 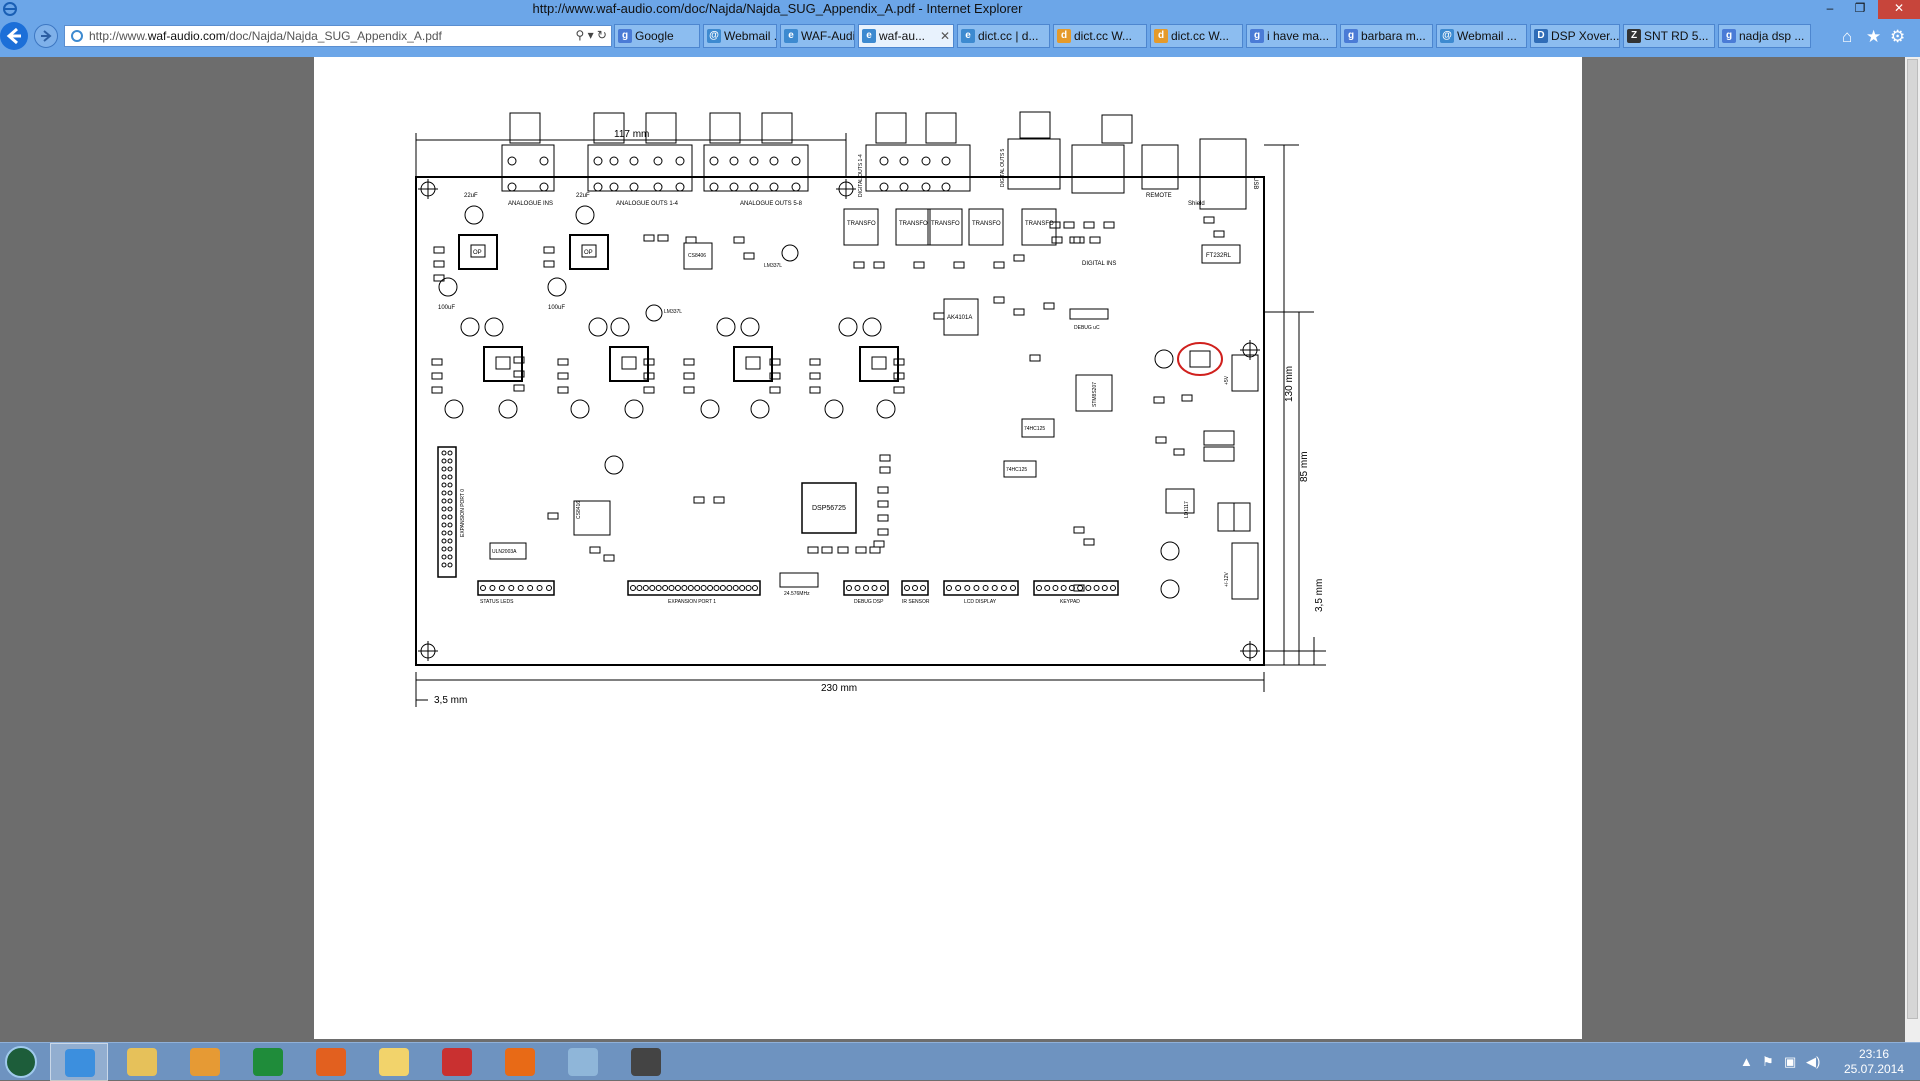 I want to click on app-satellite-icon, so click(x=646, y=1062).